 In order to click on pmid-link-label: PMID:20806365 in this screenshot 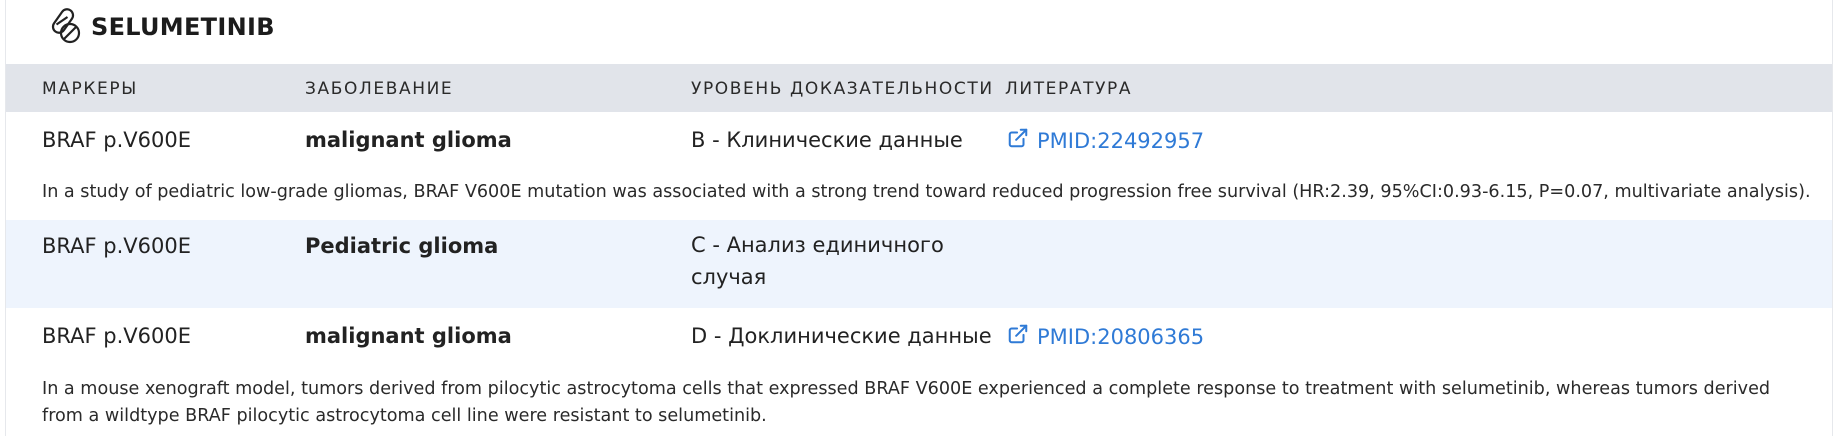, I will do `click(1121, 336)`.